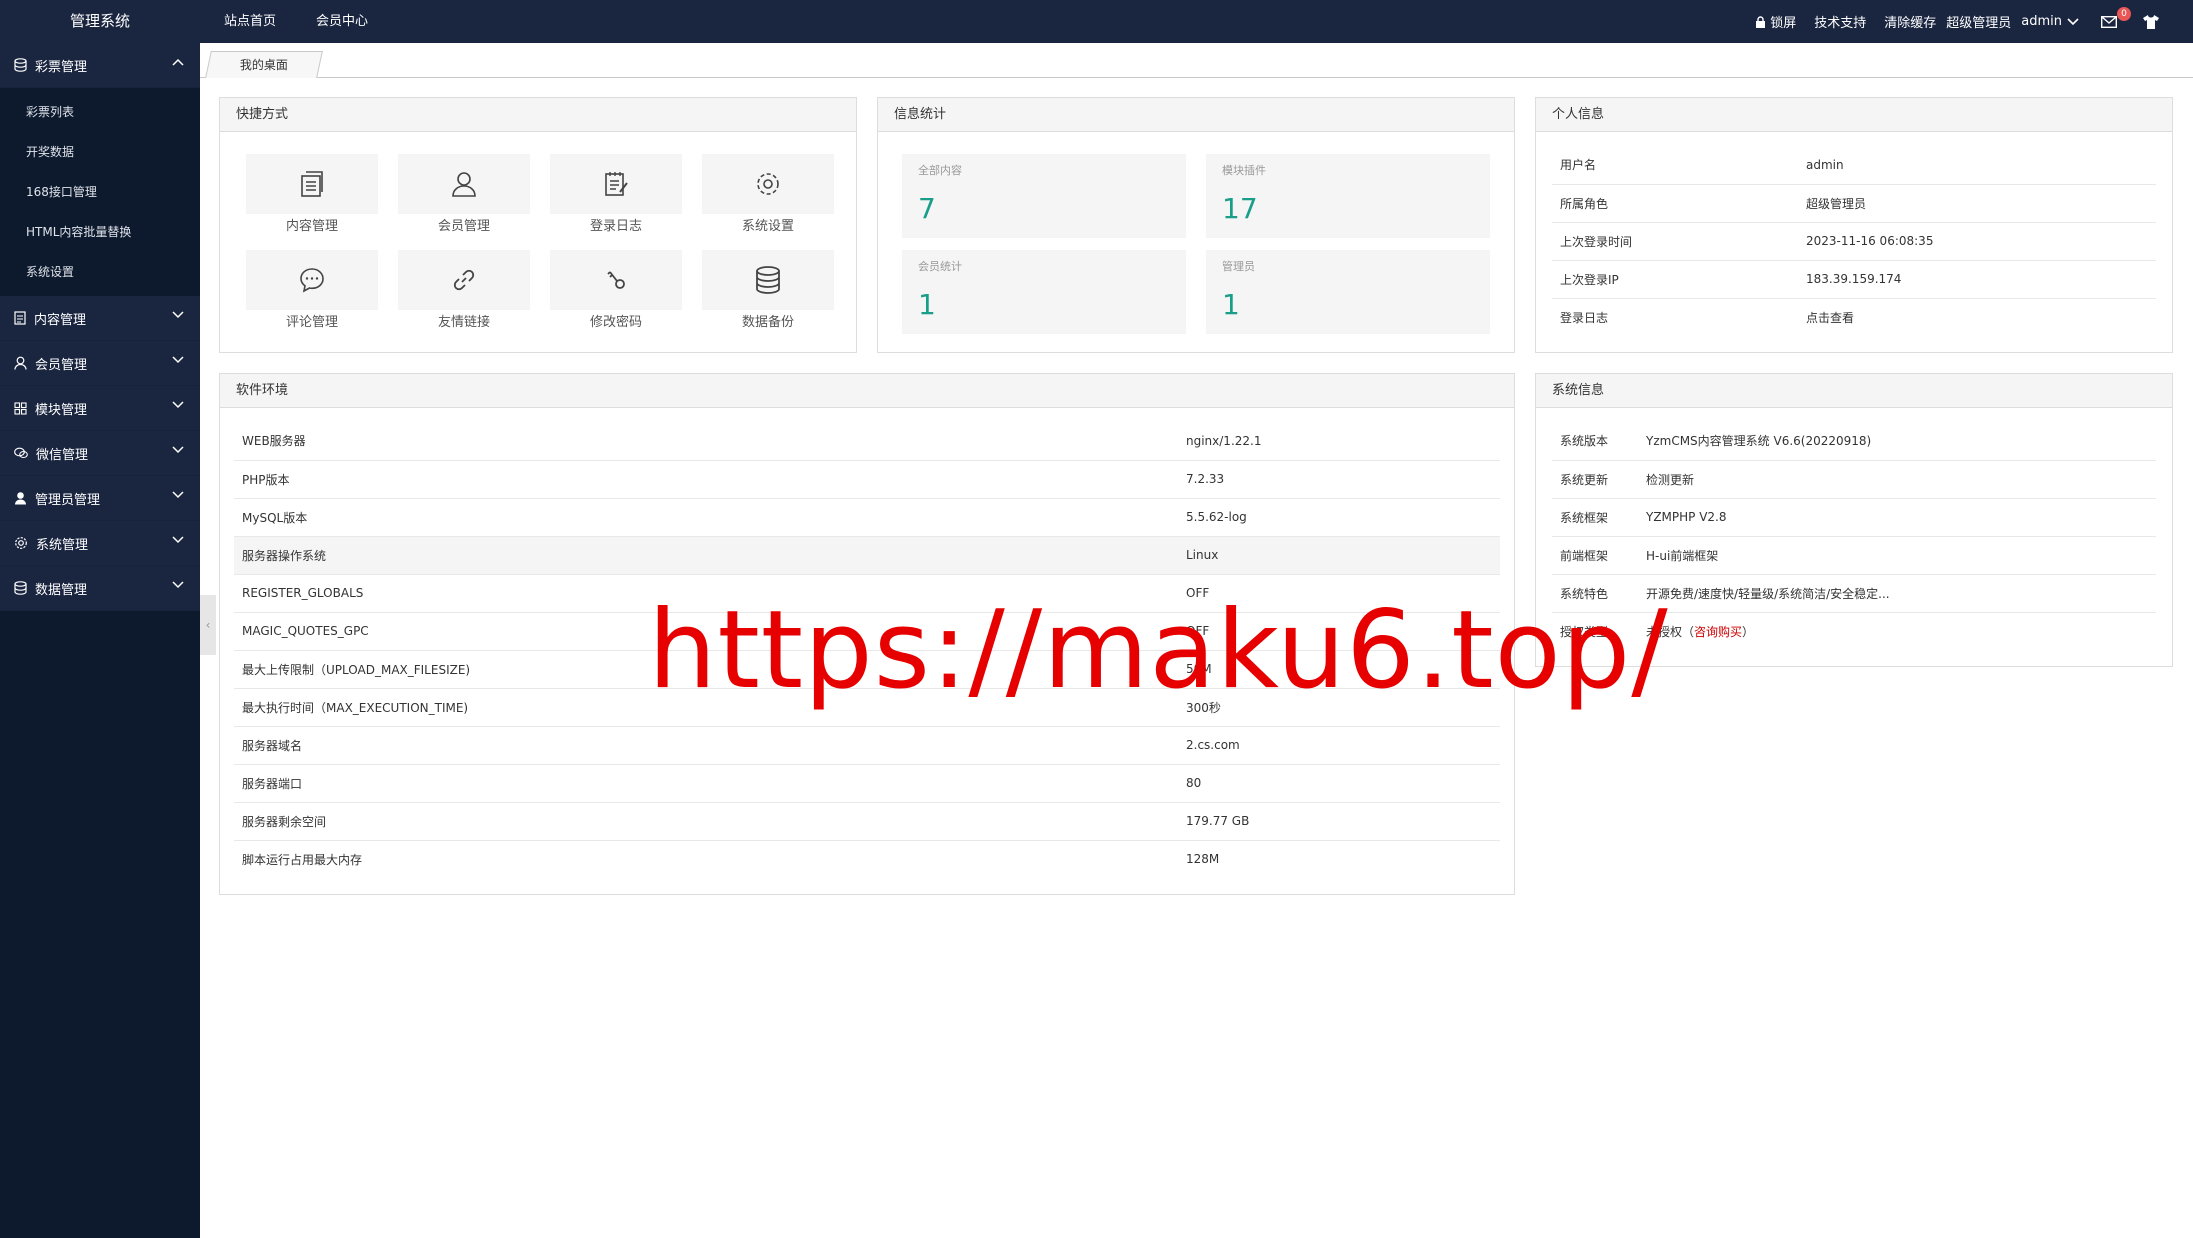 This screenshot has width=2193, height=1238. I want to click on panel-title: 快捷方式, so click(538, 115).